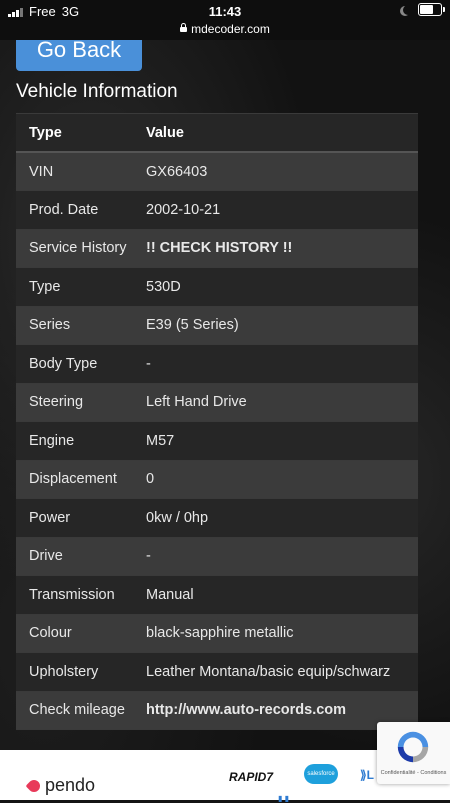 This screenshot has width=450, height=803. Describe the element at coordinates (413, 773) in the screenshot. I see `recaptcha-text: Confidentialité - Conditions` at that location.